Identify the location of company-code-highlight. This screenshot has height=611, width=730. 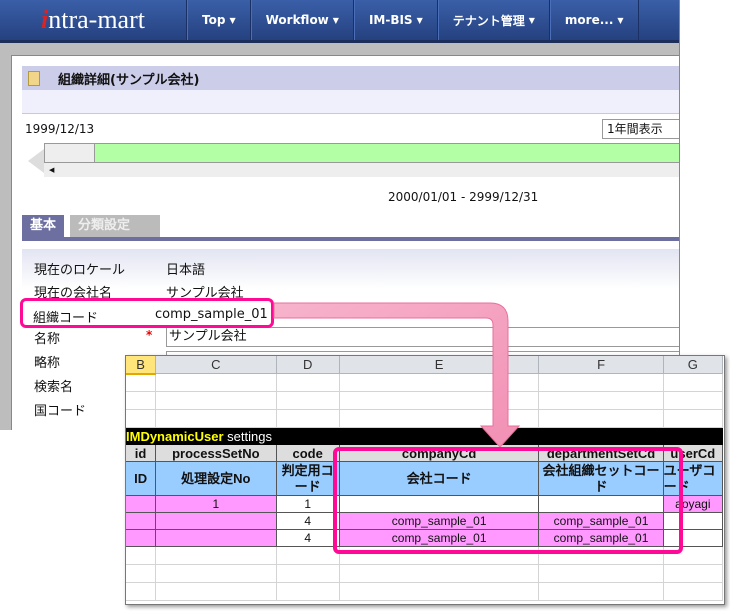
(508, 500).